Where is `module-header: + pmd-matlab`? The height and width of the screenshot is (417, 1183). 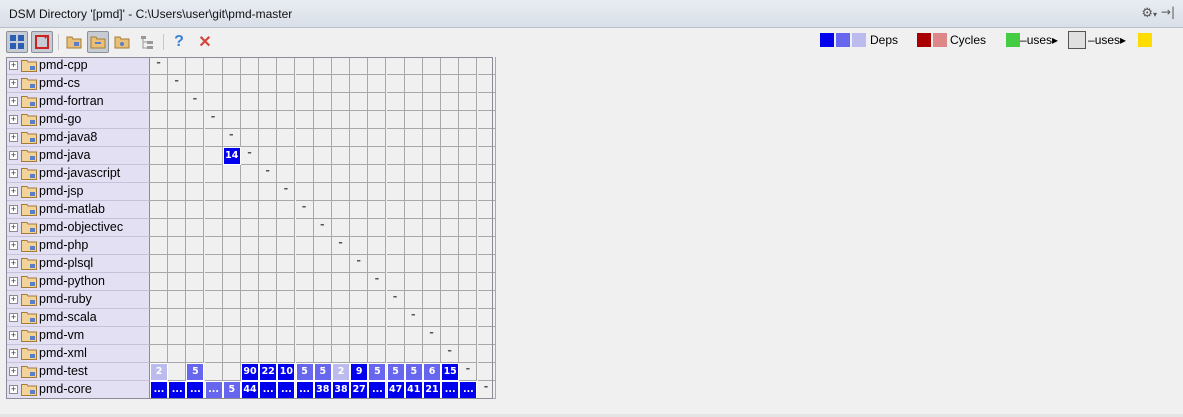
module-header: + pmd-matlab is located at coordinates (78, 210).